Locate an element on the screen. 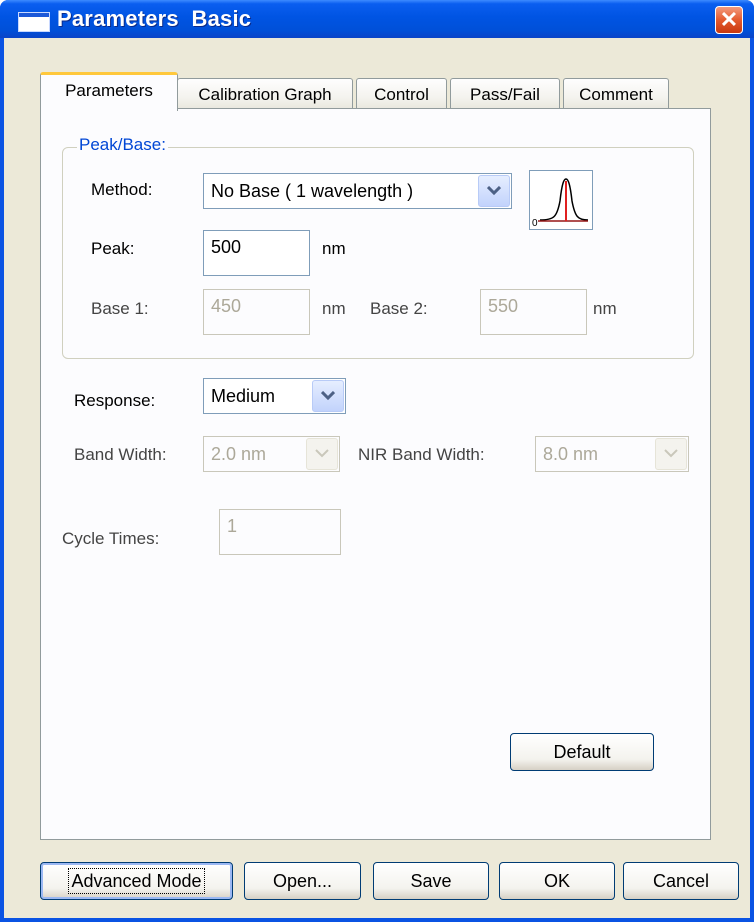 This screenshot has height=922, width=754. peak-base-group-label: Peak/Base: is located at coordinates (122, 145).